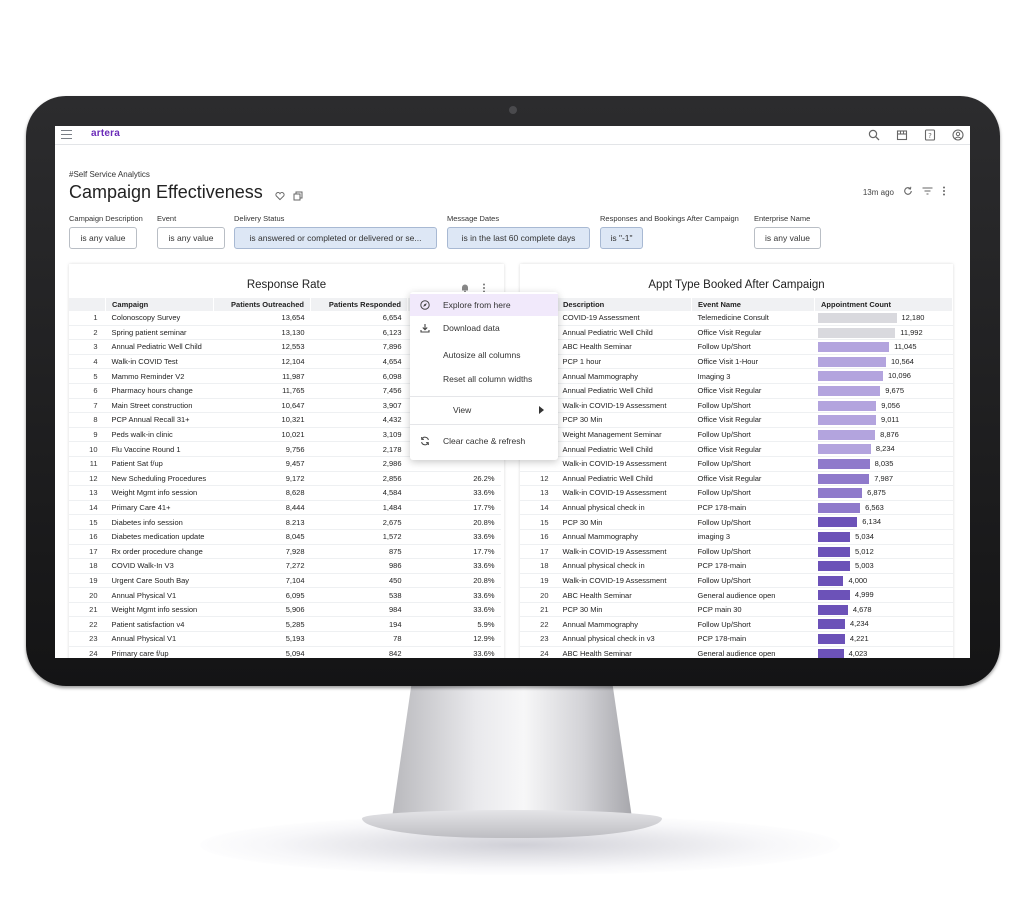 The image size is (1024, 916). I want to click on outreached-cell: 9,457, so click(262, 464).